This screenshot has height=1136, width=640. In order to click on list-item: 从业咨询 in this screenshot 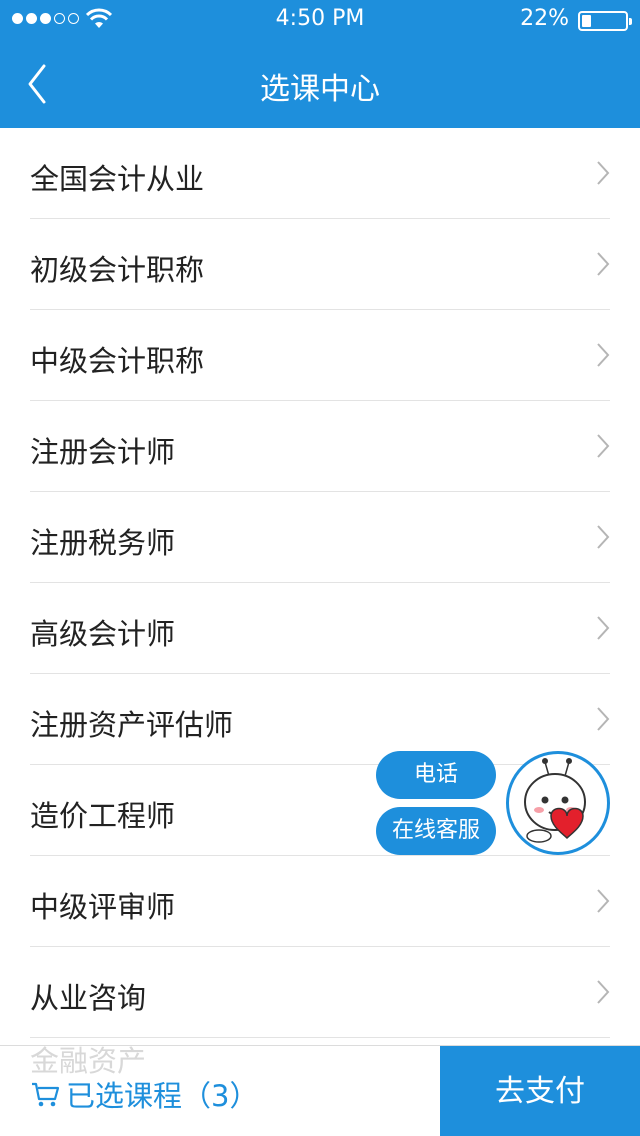, I will do `click(320, 992)`.